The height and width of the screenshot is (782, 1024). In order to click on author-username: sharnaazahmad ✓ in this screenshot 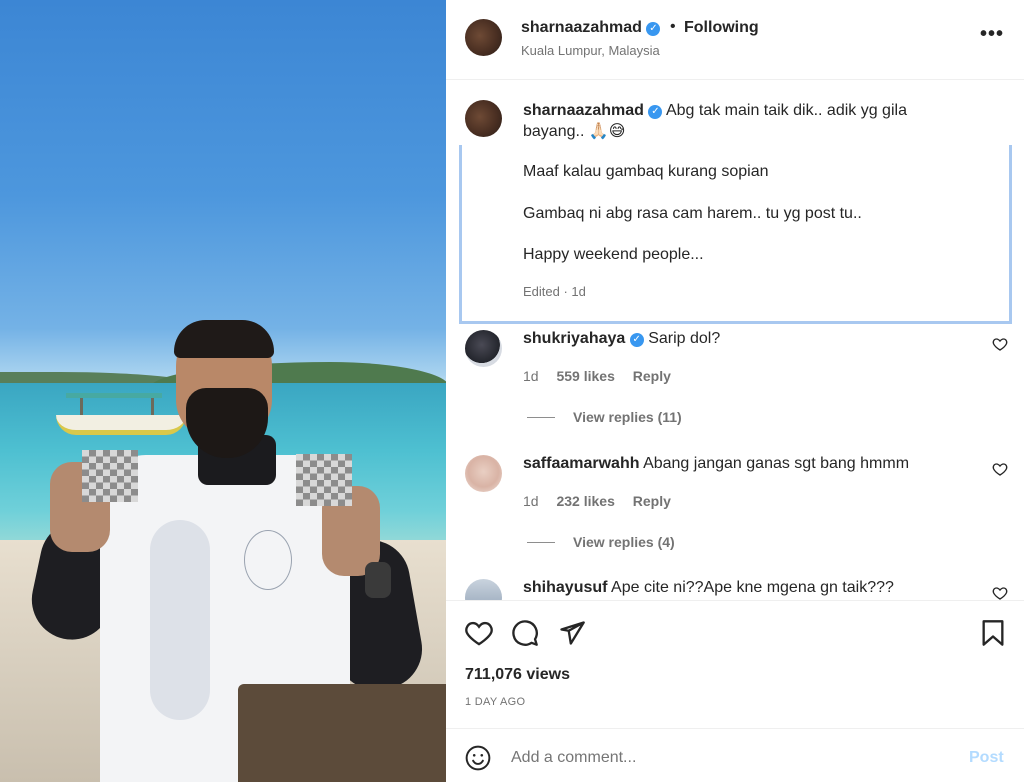, I will do `click(591, 28)`.